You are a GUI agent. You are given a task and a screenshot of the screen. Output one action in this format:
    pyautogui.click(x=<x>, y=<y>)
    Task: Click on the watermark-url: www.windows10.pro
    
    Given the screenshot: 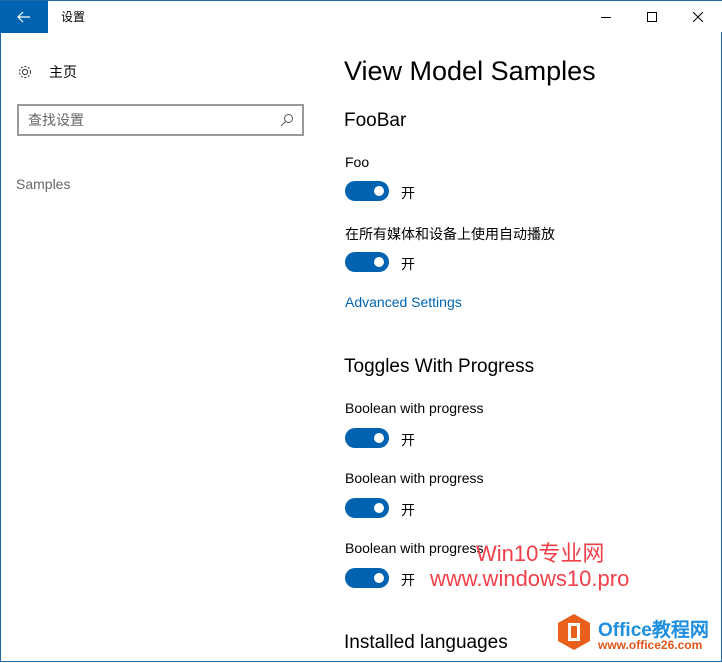 What is the action you would take?
    pyautogui.click(x=530, y=578)
    